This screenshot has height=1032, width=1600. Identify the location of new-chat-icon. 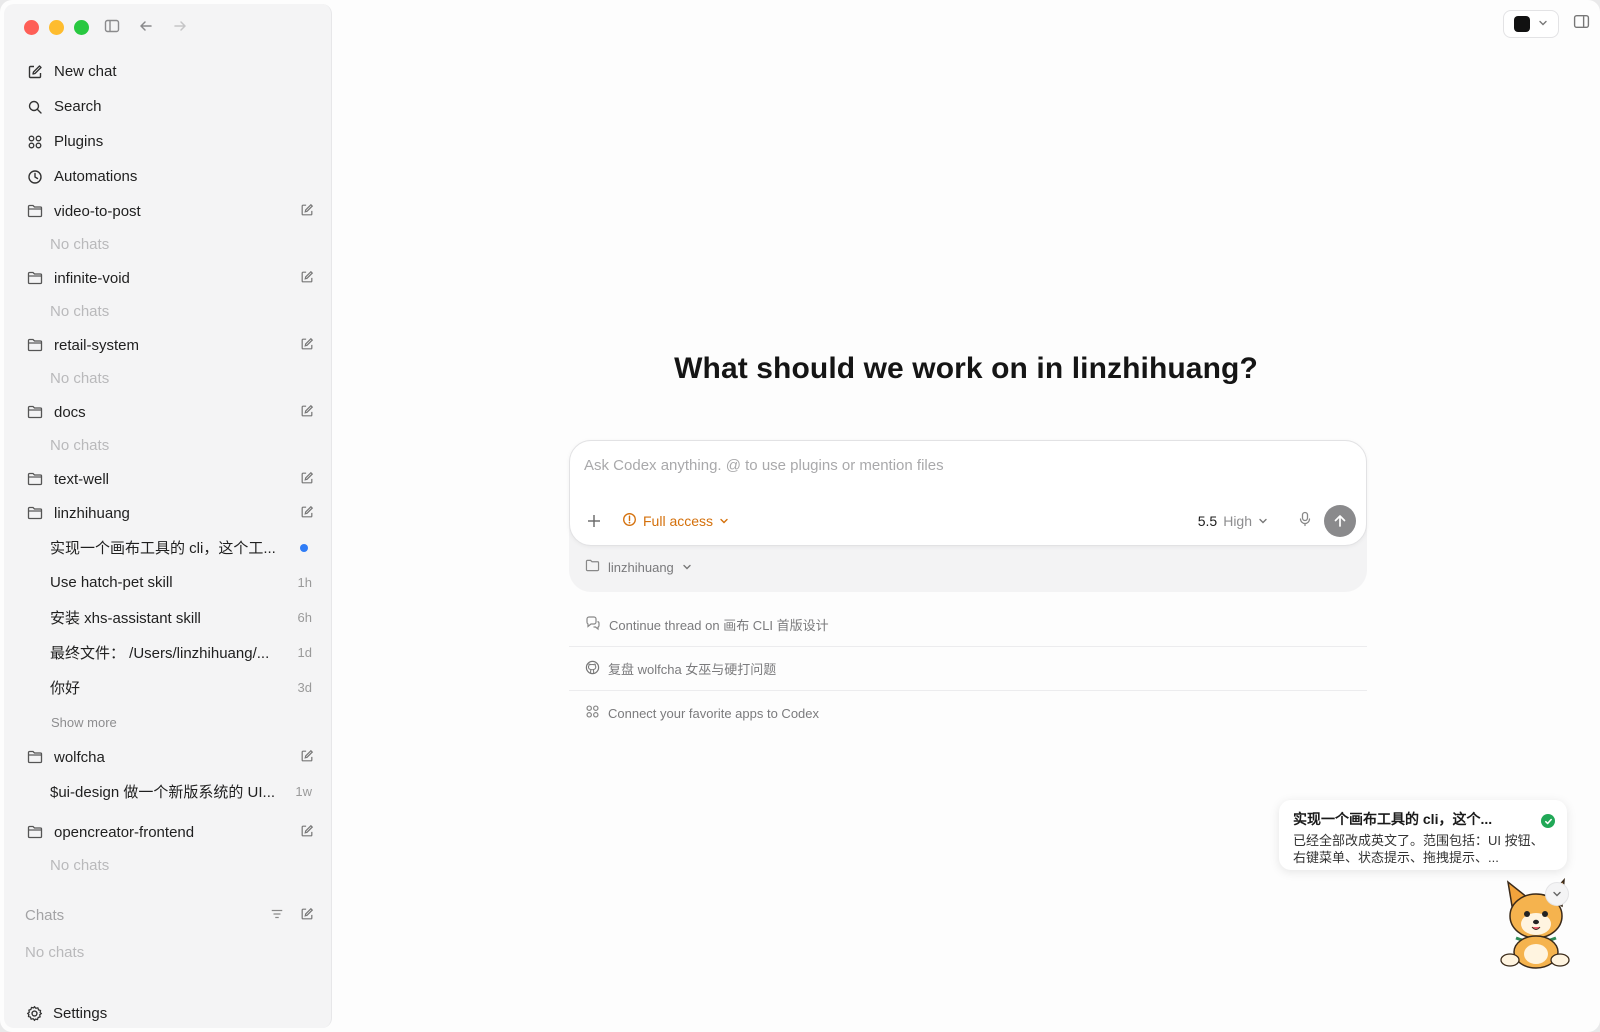
(307, 916).